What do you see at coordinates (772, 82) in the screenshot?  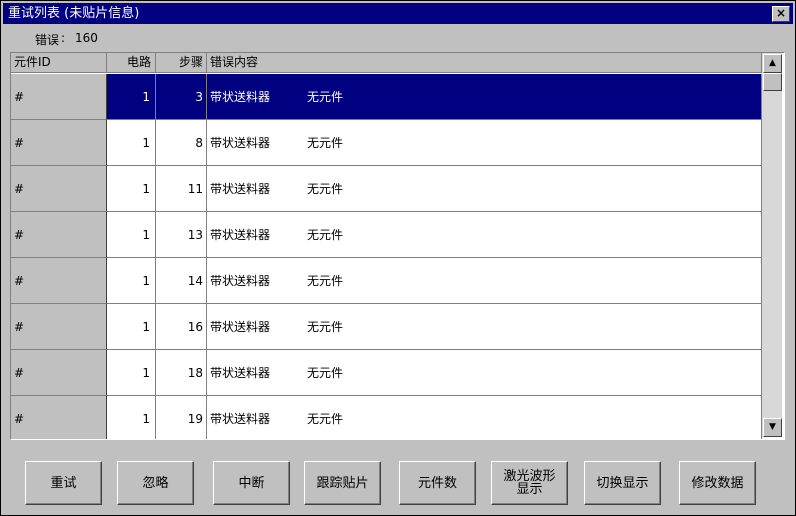 I see `scroll-thumb` at bounding box center [772, 82].